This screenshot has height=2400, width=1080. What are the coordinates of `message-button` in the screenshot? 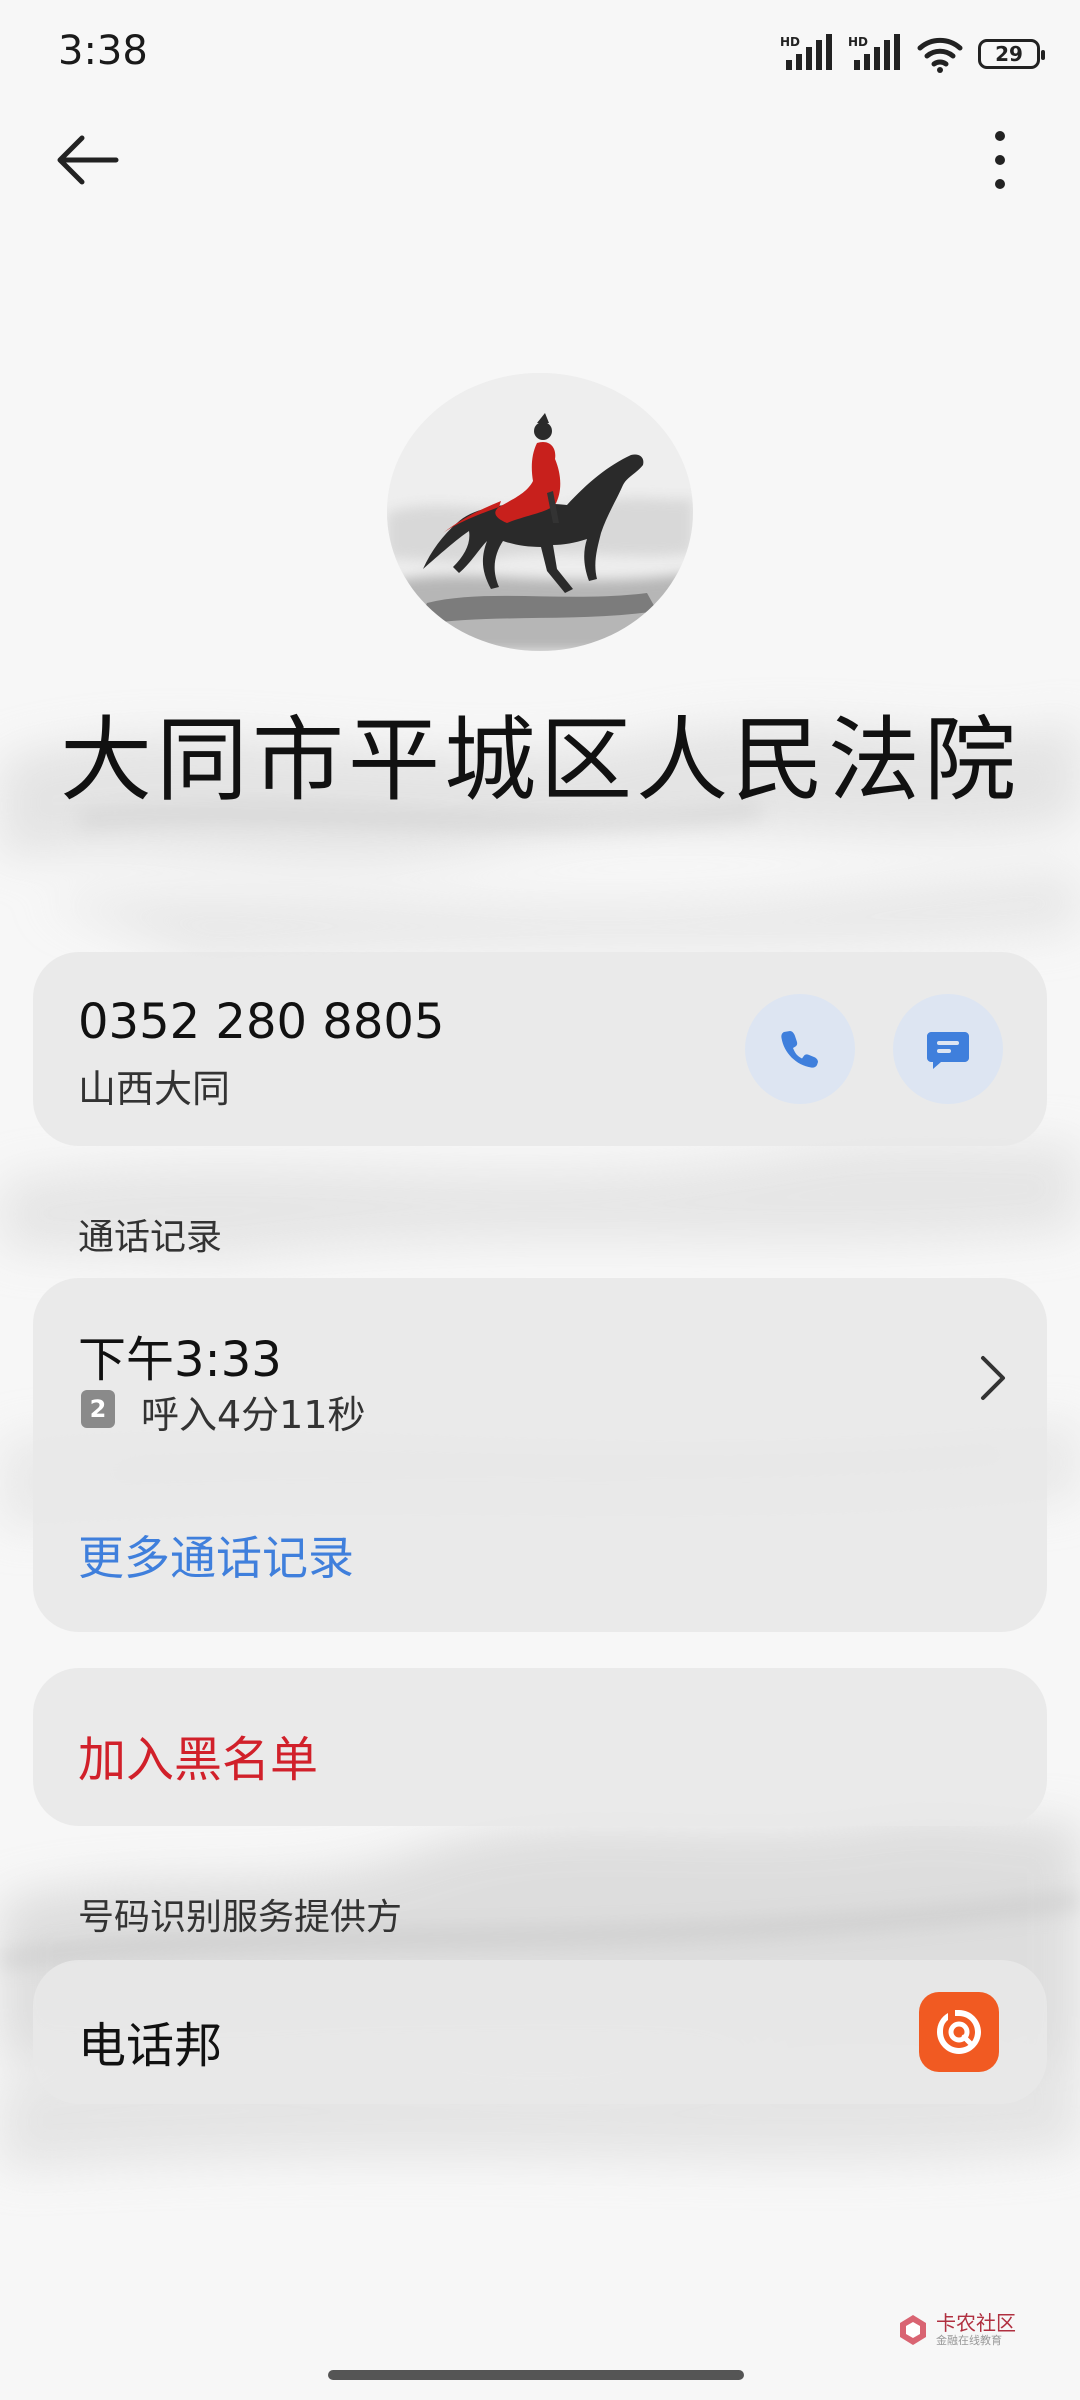 It's located at (948, 1049).